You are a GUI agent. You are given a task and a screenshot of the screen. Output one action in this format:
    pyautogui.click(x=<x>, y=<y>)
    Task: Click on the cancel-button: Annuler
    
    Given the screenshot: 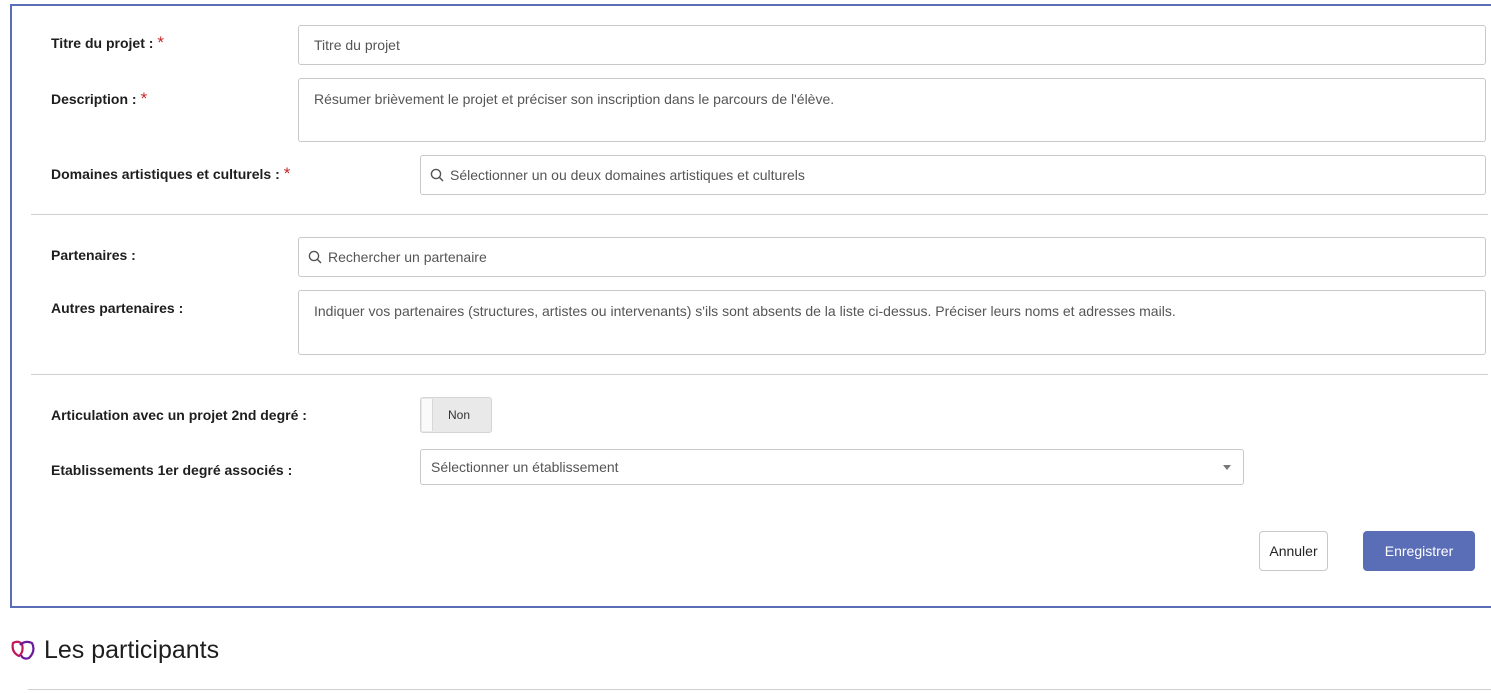 What is the action you would take?
    pyautogui.click(x=1293, y=551)
    